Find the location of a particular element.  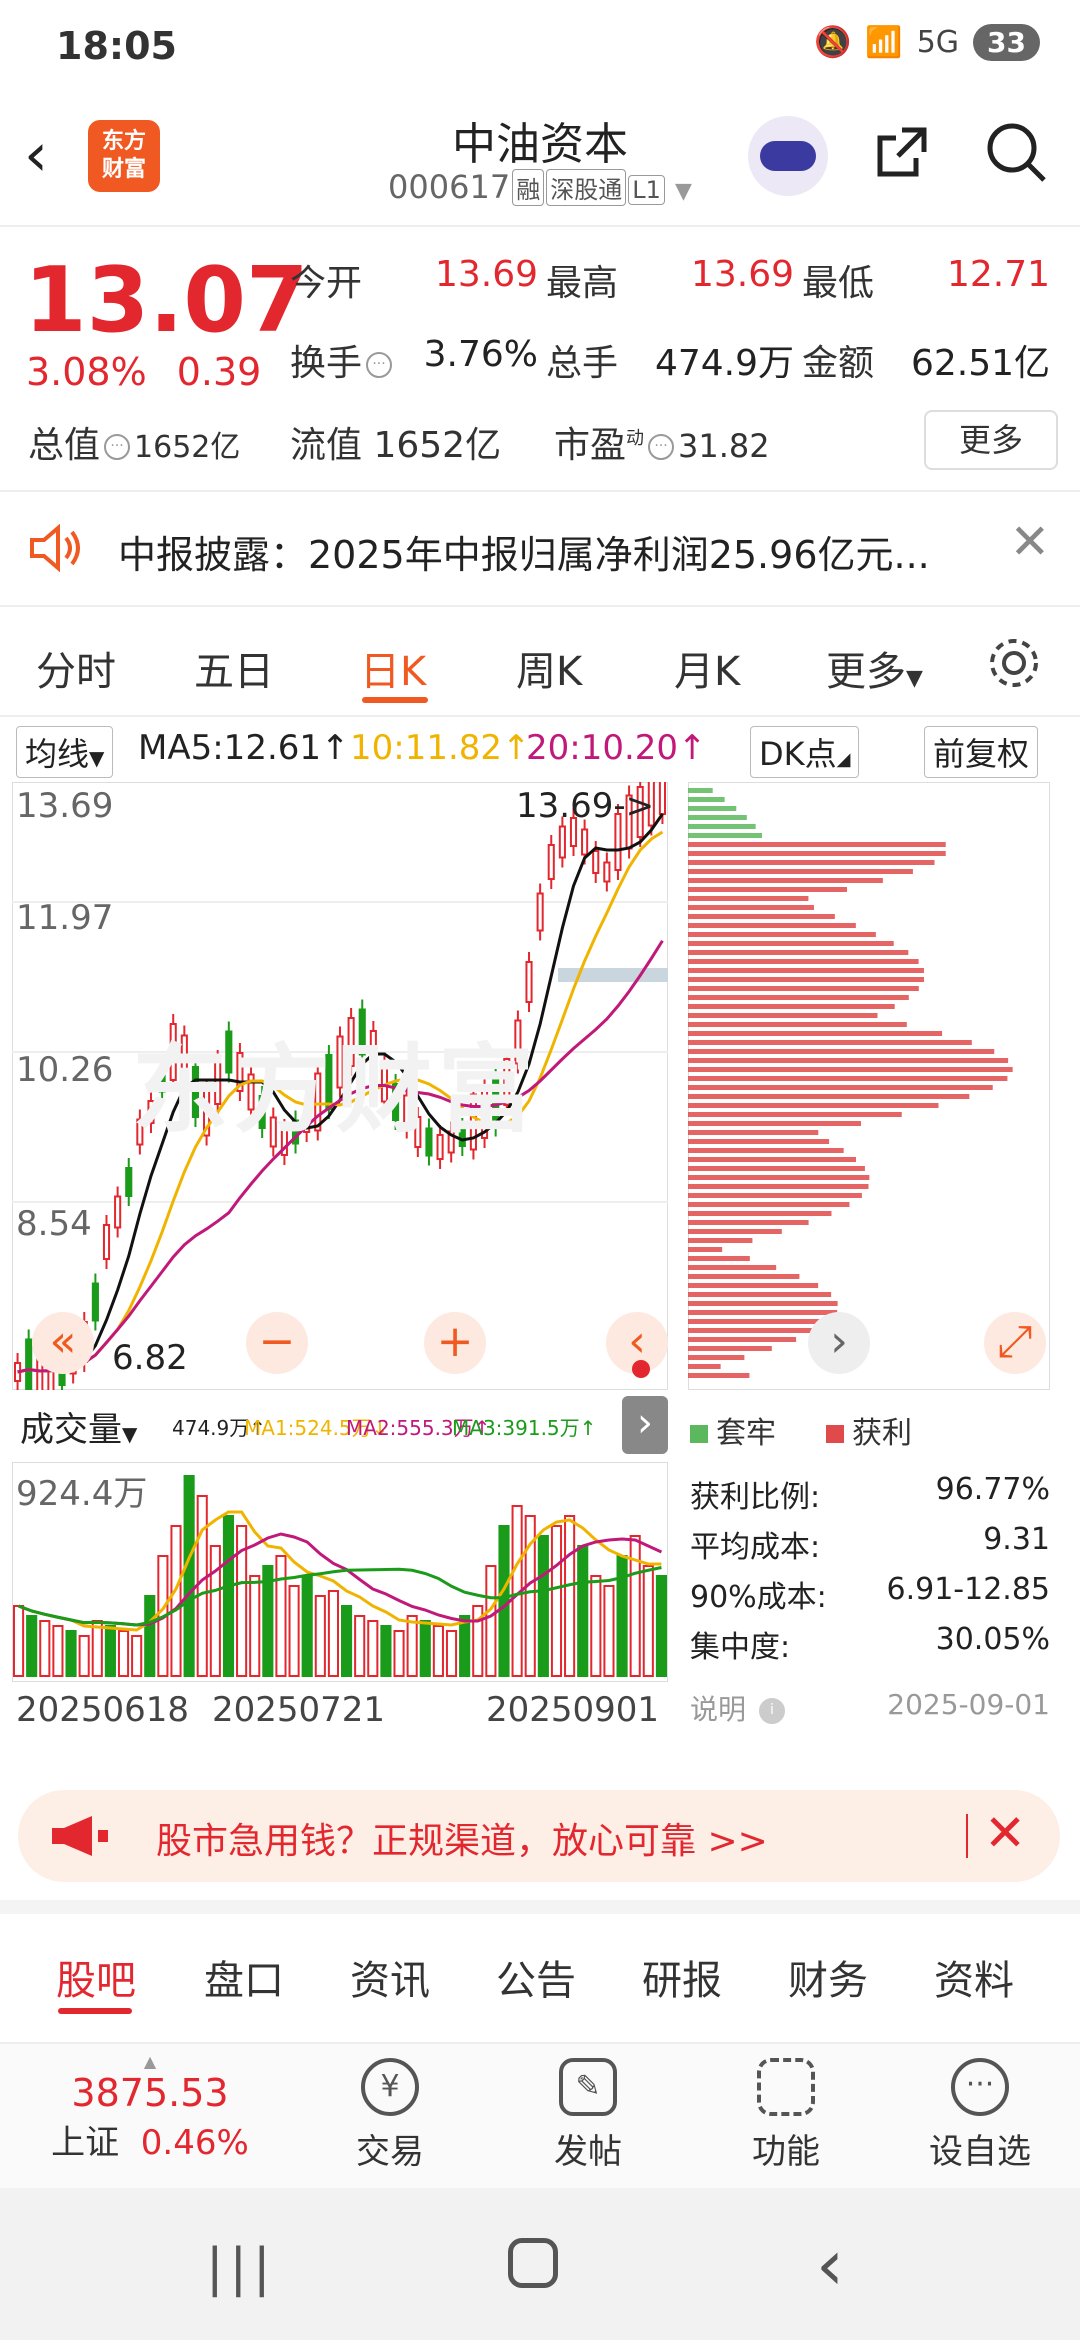

assistant-robot-icon is located at coordinates (788, 156).